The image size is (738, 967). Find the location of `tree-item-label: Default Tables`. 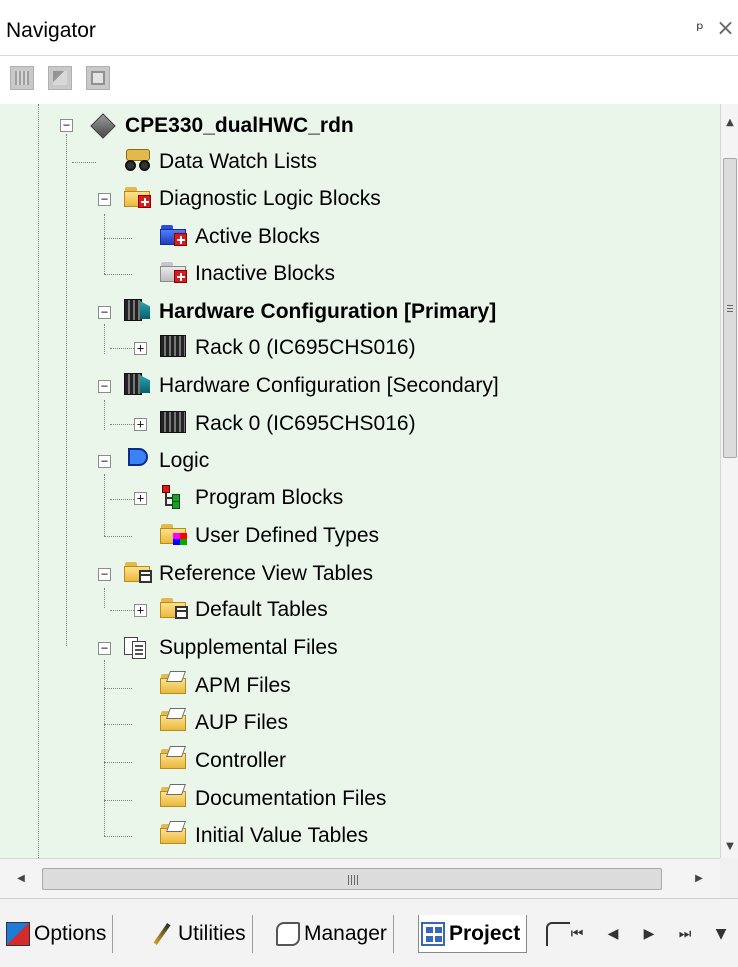

tree-item-label: Default Tables is located at coordinates (261, 609).